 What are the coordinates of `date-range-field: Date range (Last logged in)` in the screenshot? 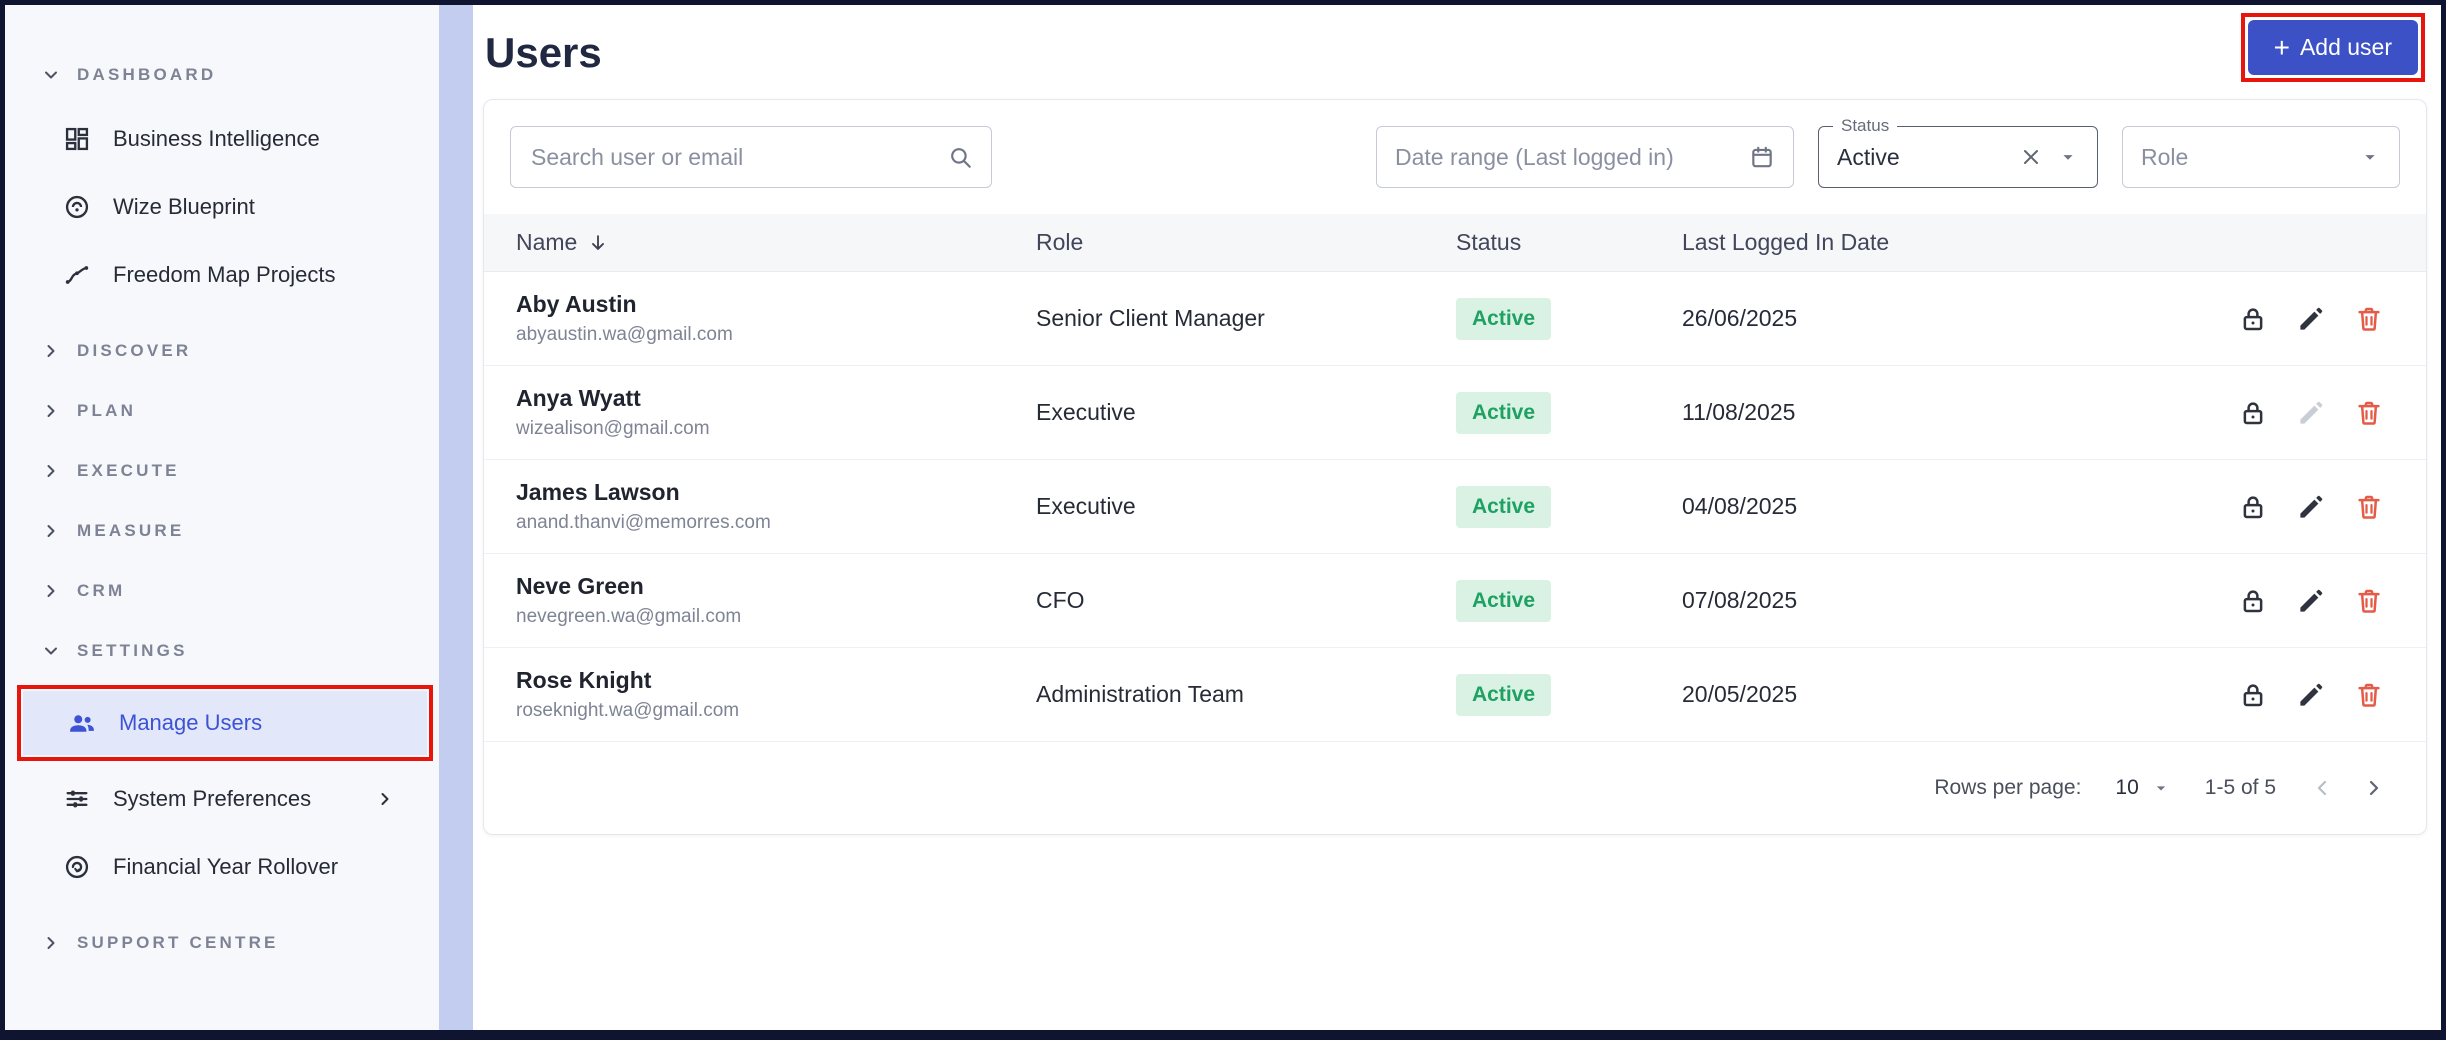 It's located at (1585, 157).